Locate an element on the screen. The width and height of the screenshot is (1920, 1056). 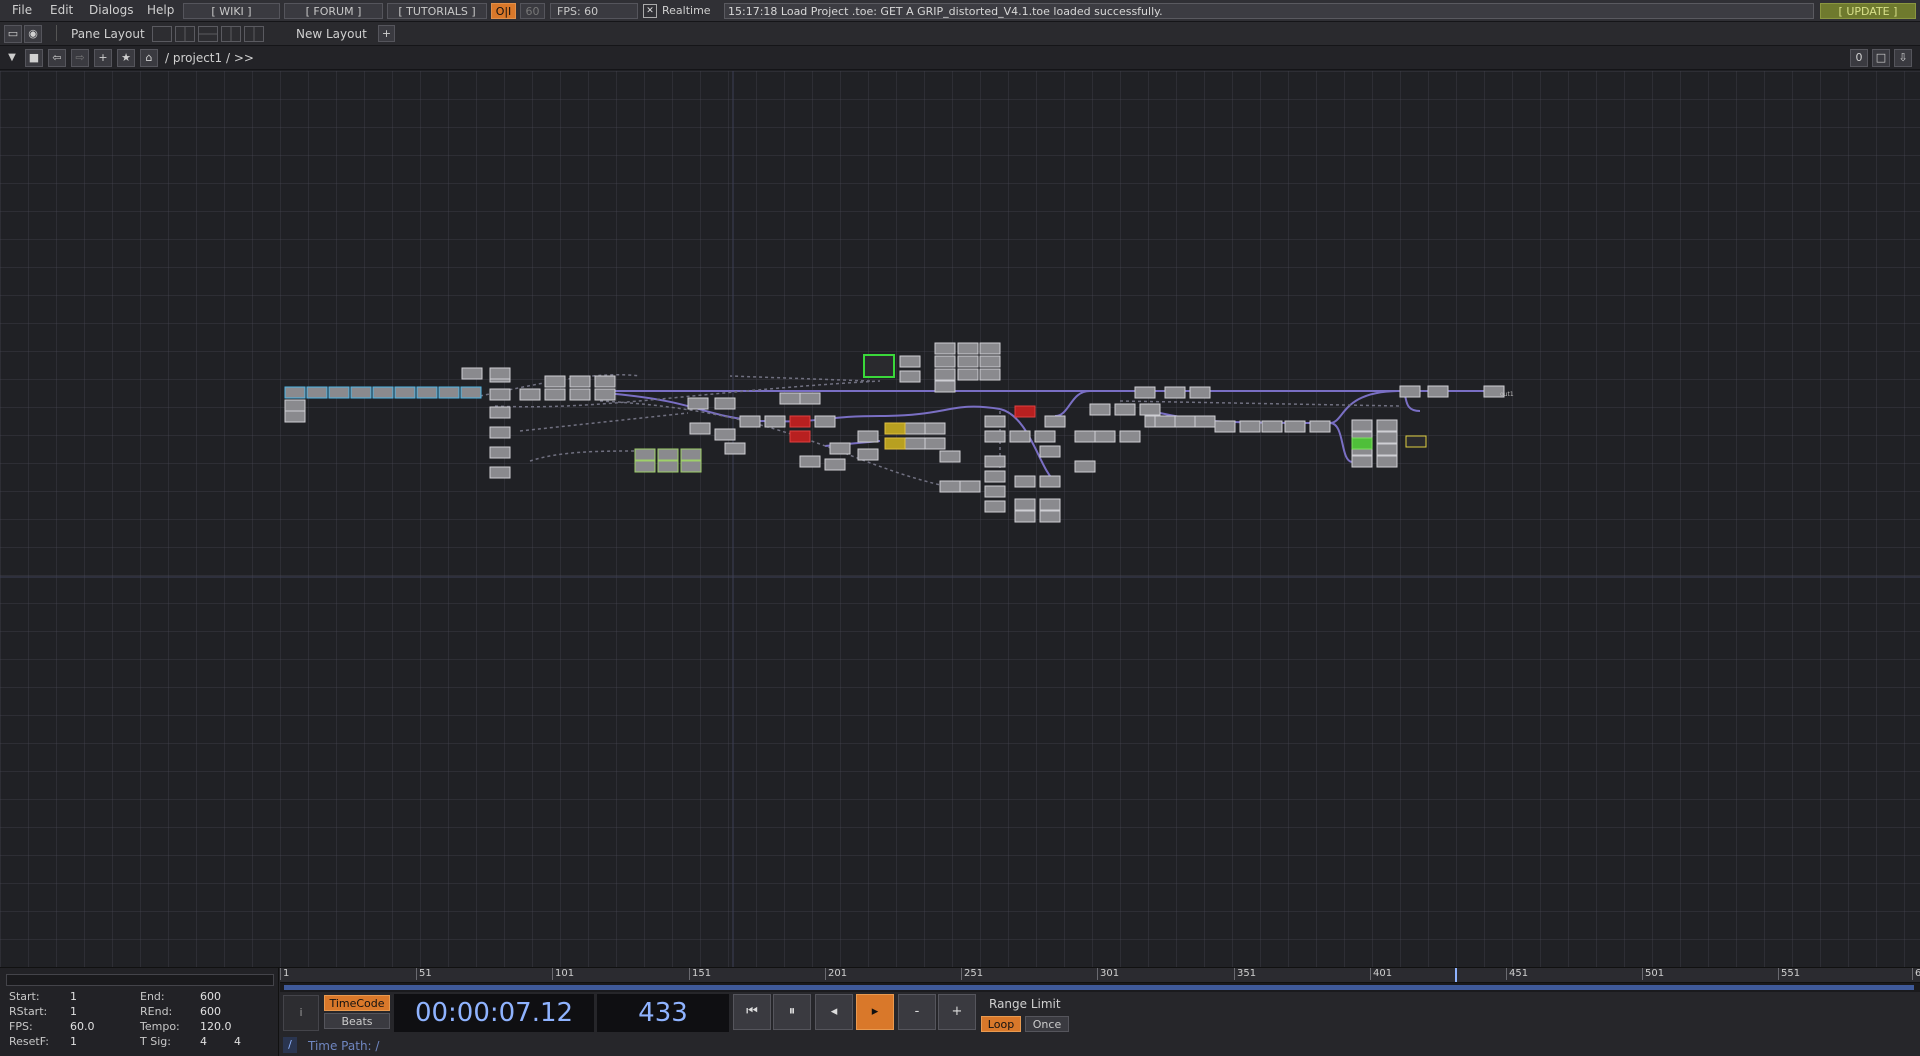
star-icon: ★ is located at coordinates (126, 58).